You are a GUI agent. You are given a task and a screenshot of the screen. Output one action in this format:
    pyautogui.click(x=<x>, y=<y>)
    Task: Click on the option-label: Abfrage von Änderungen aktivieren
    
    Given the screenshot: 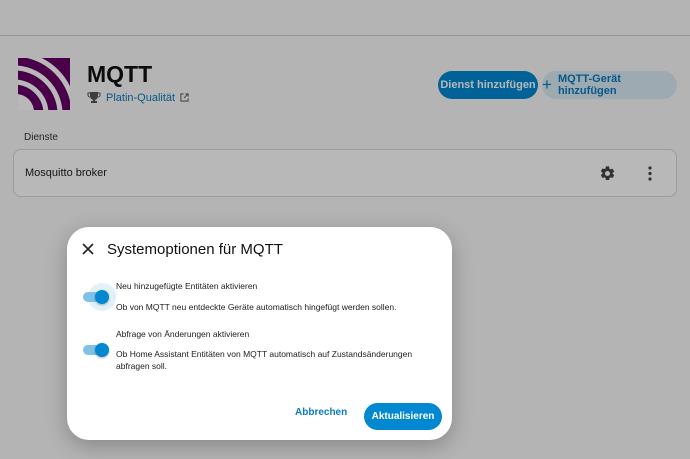 What is the action you would take?
    pyautogui.click(x=183, y=334)
    